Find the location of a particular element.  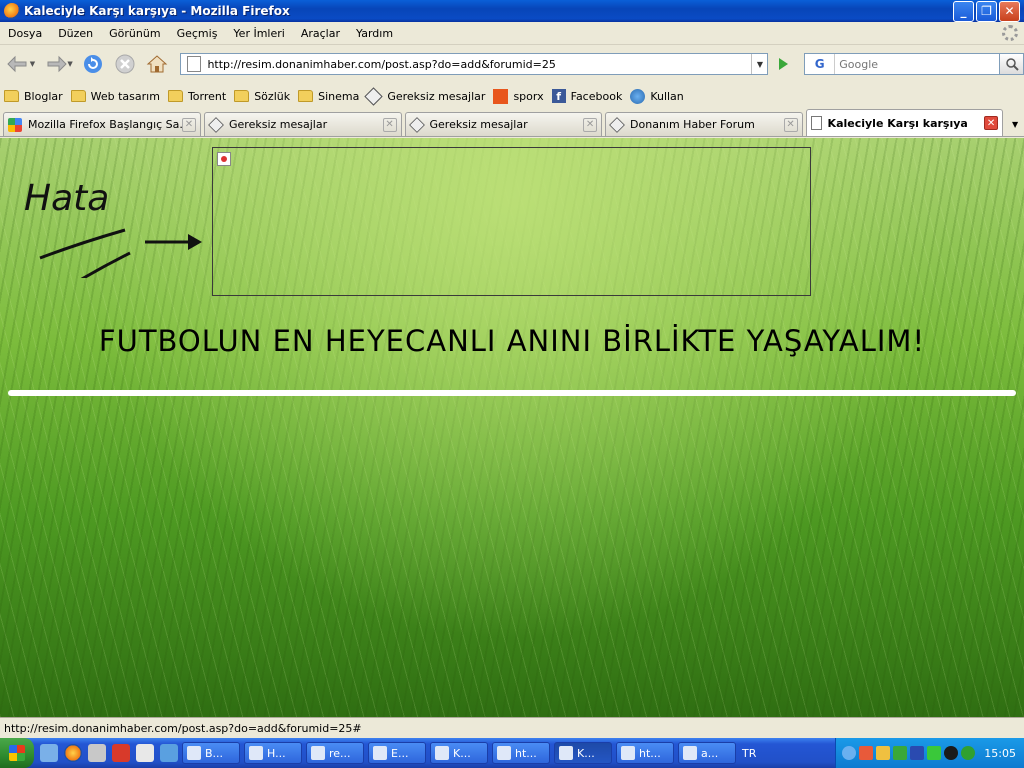

go-arrow-icon is located at coordinates (784, 64).